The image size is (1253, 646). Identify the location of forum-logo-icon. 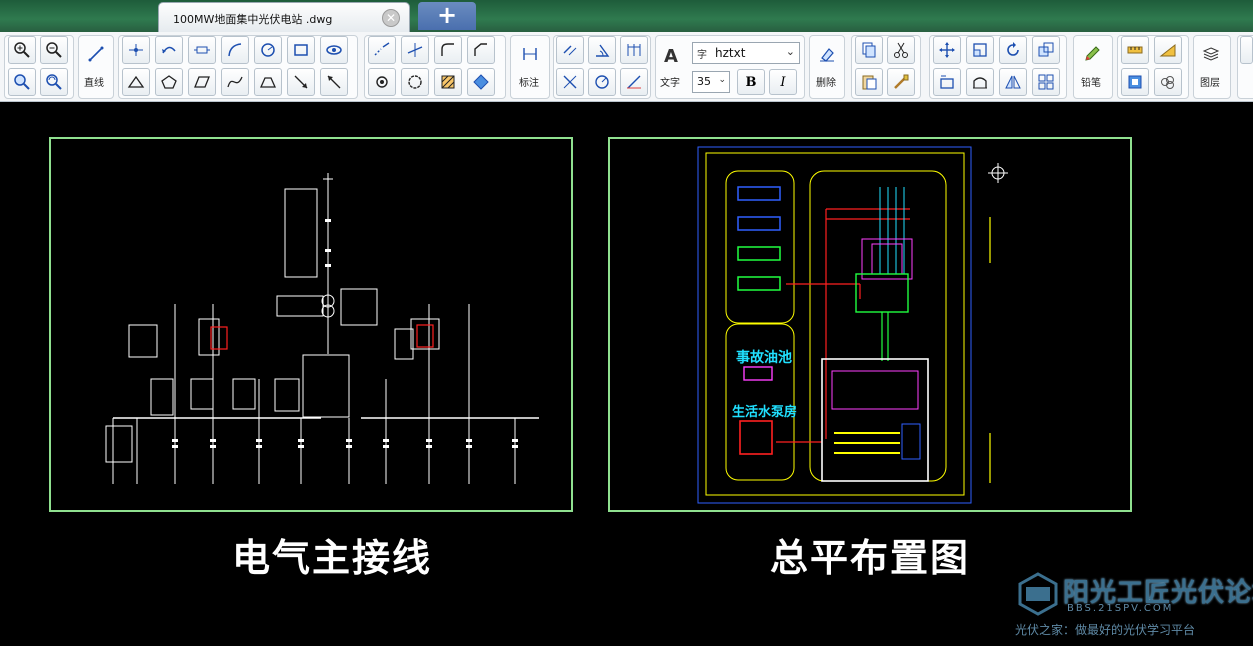
(1038, 594).